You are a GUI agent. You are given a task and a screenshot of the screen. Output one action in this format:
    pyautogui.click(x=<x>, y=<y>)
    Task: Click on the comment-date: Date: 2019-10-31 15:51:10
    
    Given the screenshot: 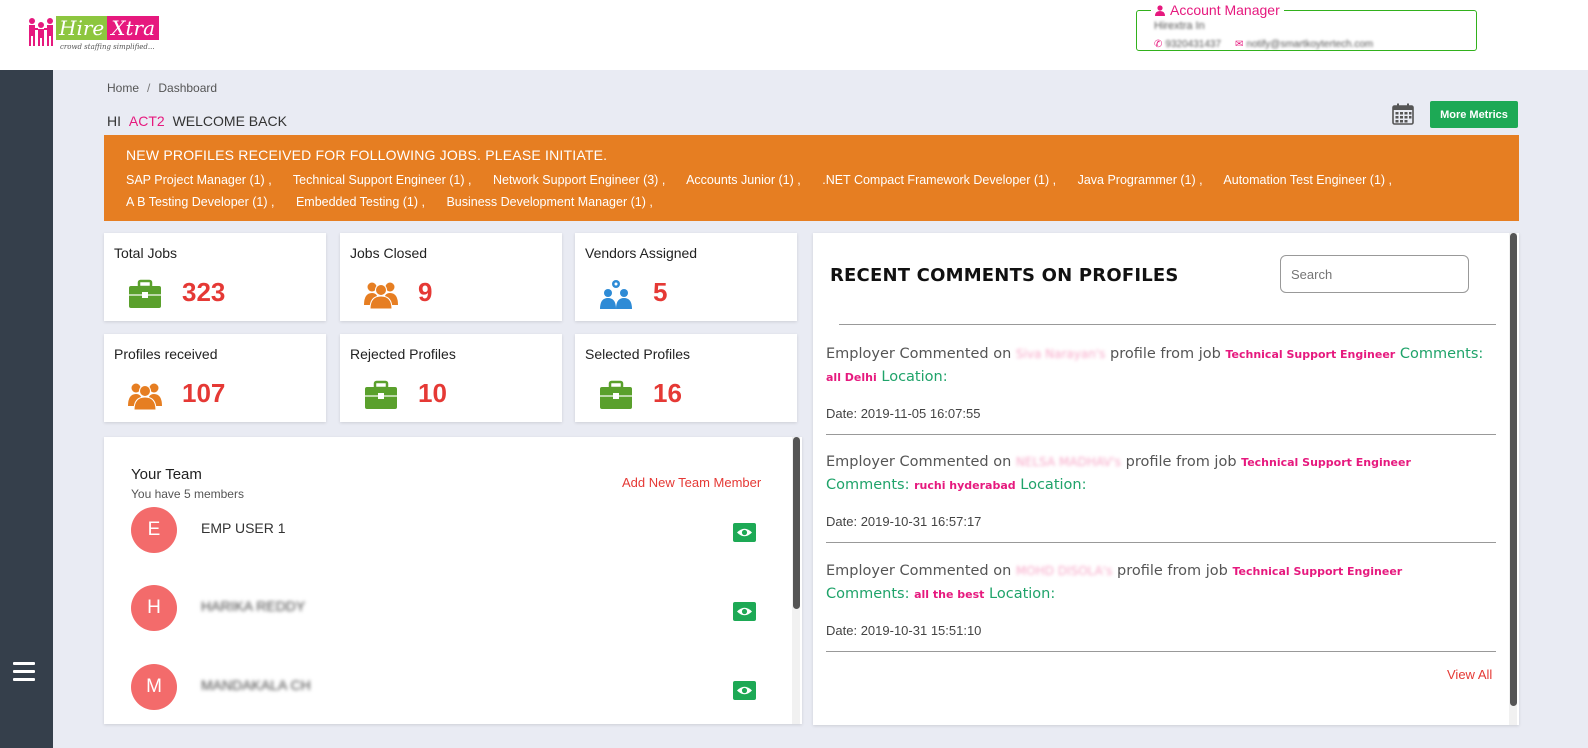 What is the action you would take?
    pyautogui.click(x=1161, y=630)
    